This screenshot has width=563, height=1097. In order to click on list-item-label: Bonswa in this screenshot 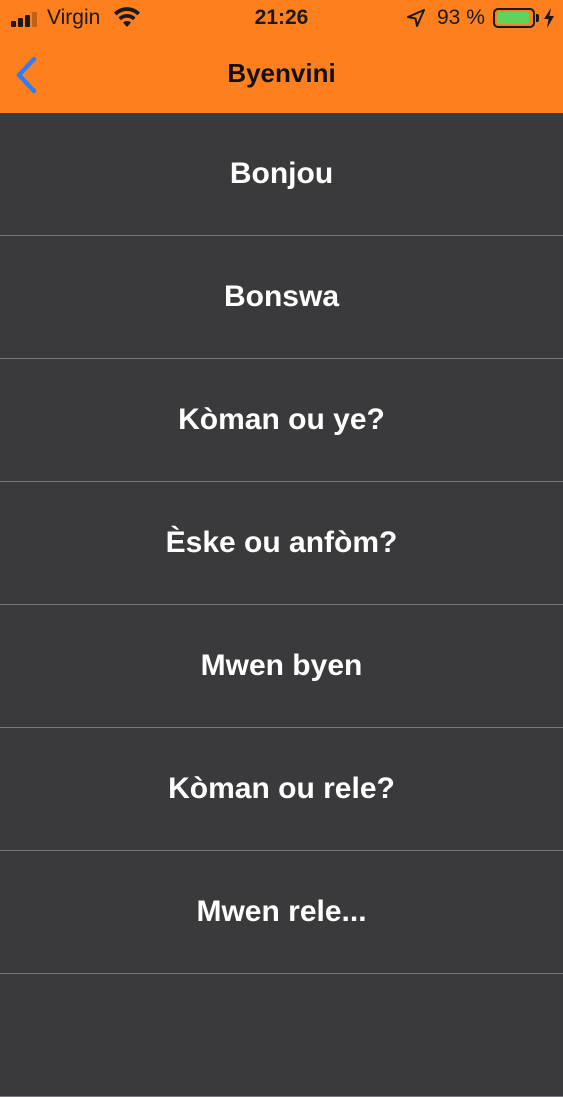, I will do `click(281, 296)`.